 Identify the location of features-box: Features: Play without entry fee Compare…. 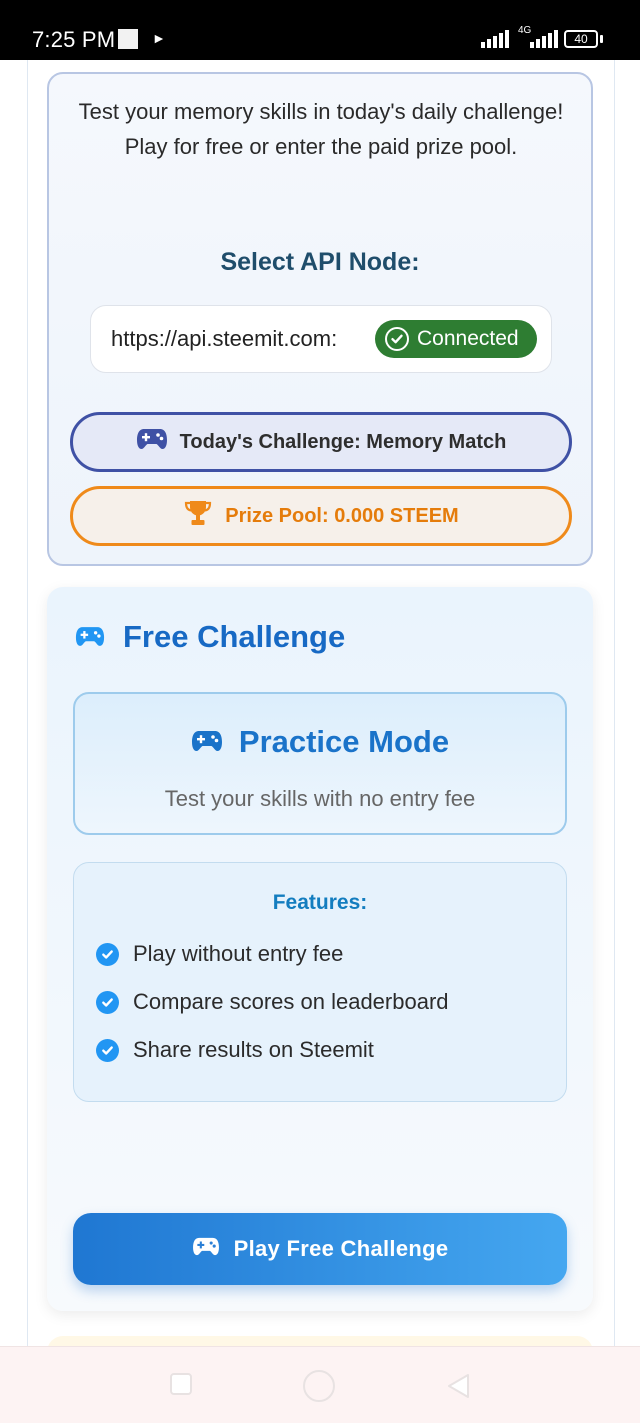
(320, 982).